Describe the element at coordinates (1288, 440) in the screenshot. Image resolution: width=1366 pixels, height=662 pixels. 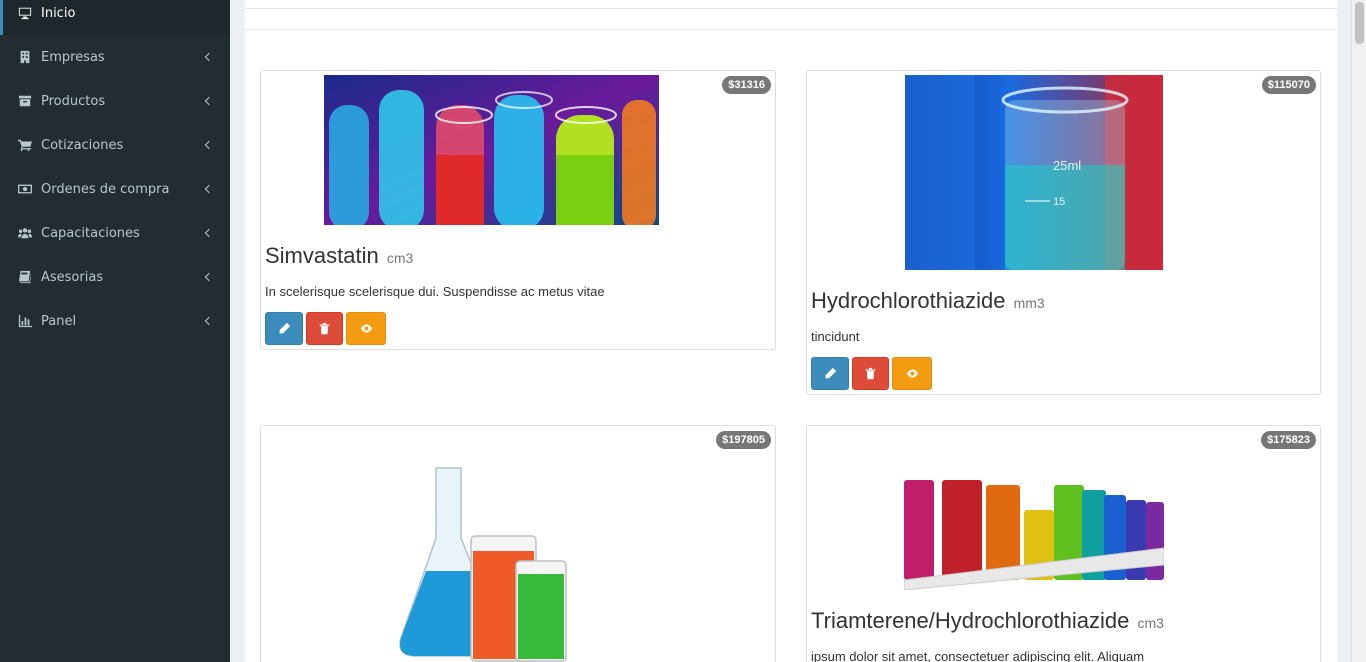
I see `price-badge: $175823` at that location.